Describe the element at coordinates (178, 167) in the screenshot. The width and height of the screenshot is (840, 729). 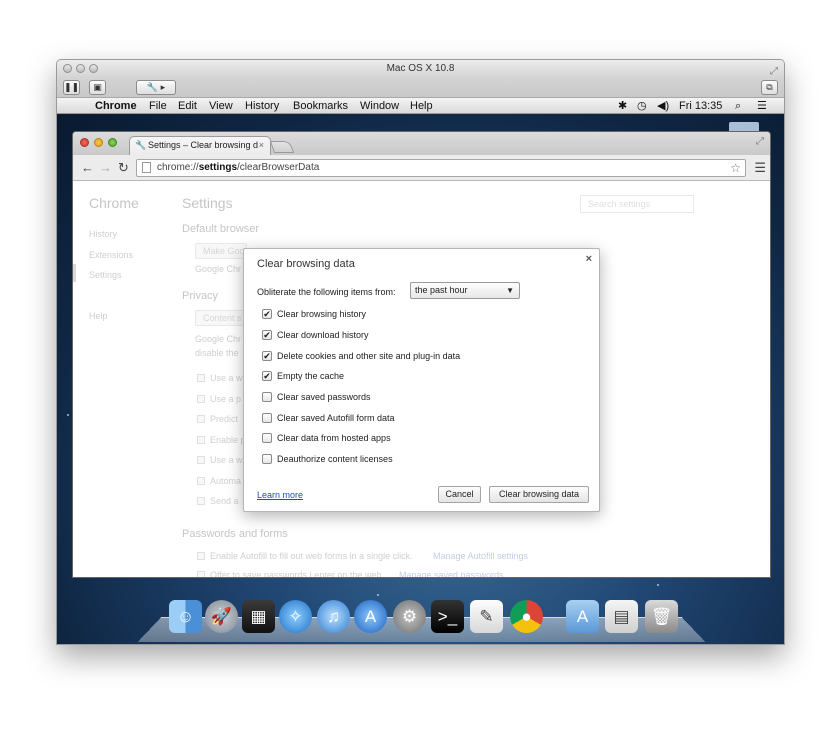
I see `url-scheme: chrome://` at that location.